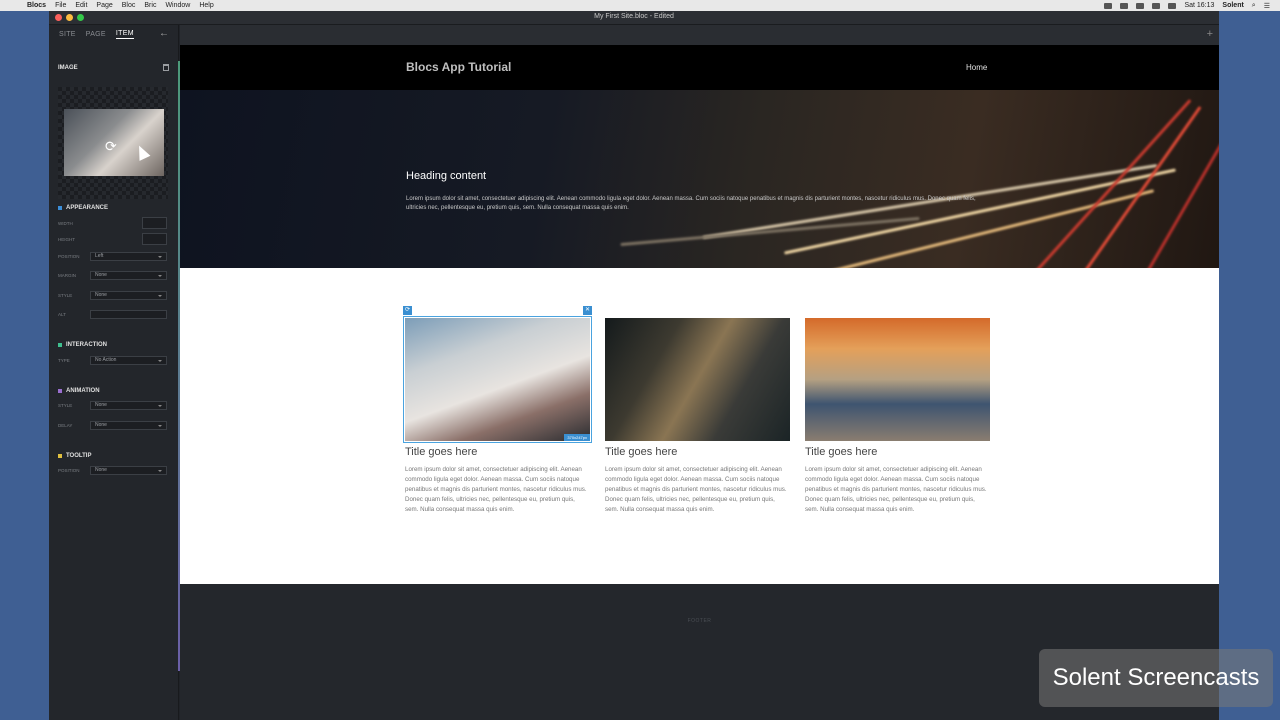  What do you see at coordinates (1108, 5) in the screenshot?
I see `dropbox-icon` at bounding box center [1108, 5].